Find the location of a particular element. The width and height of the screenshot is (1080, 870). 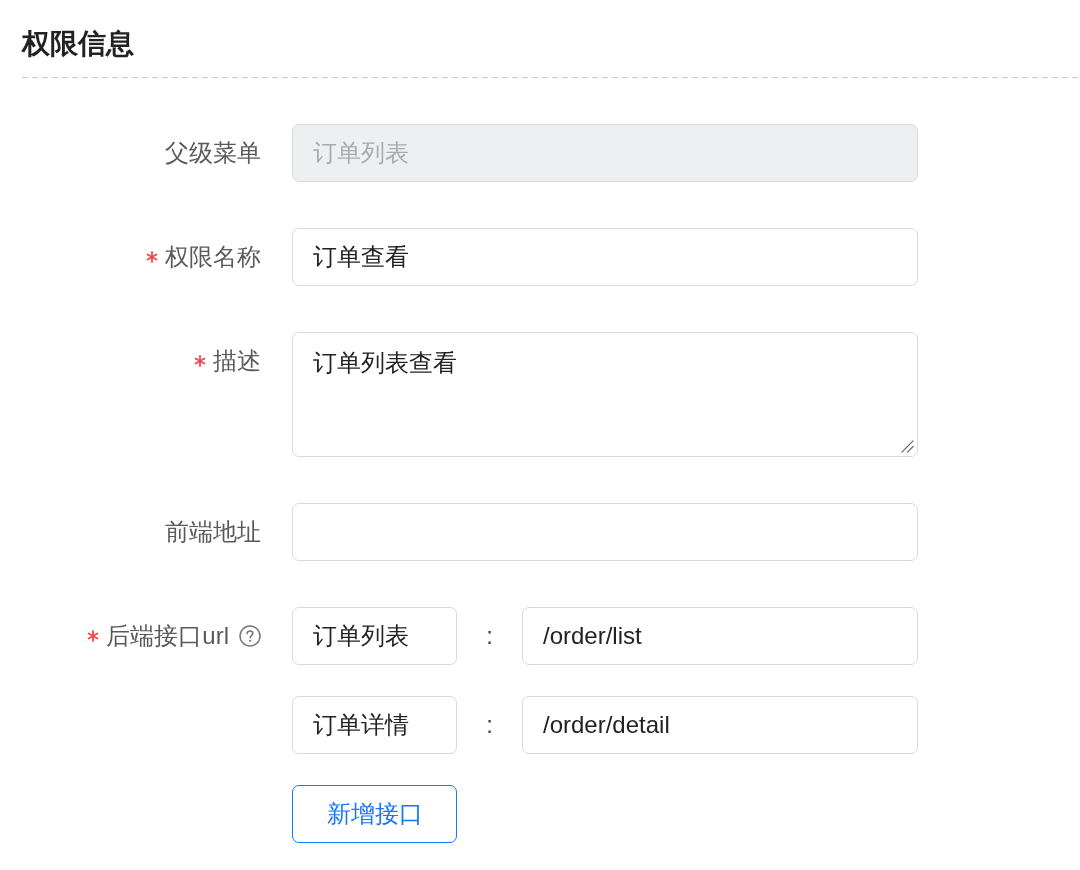

text-field is located at coordinates (605, 532).